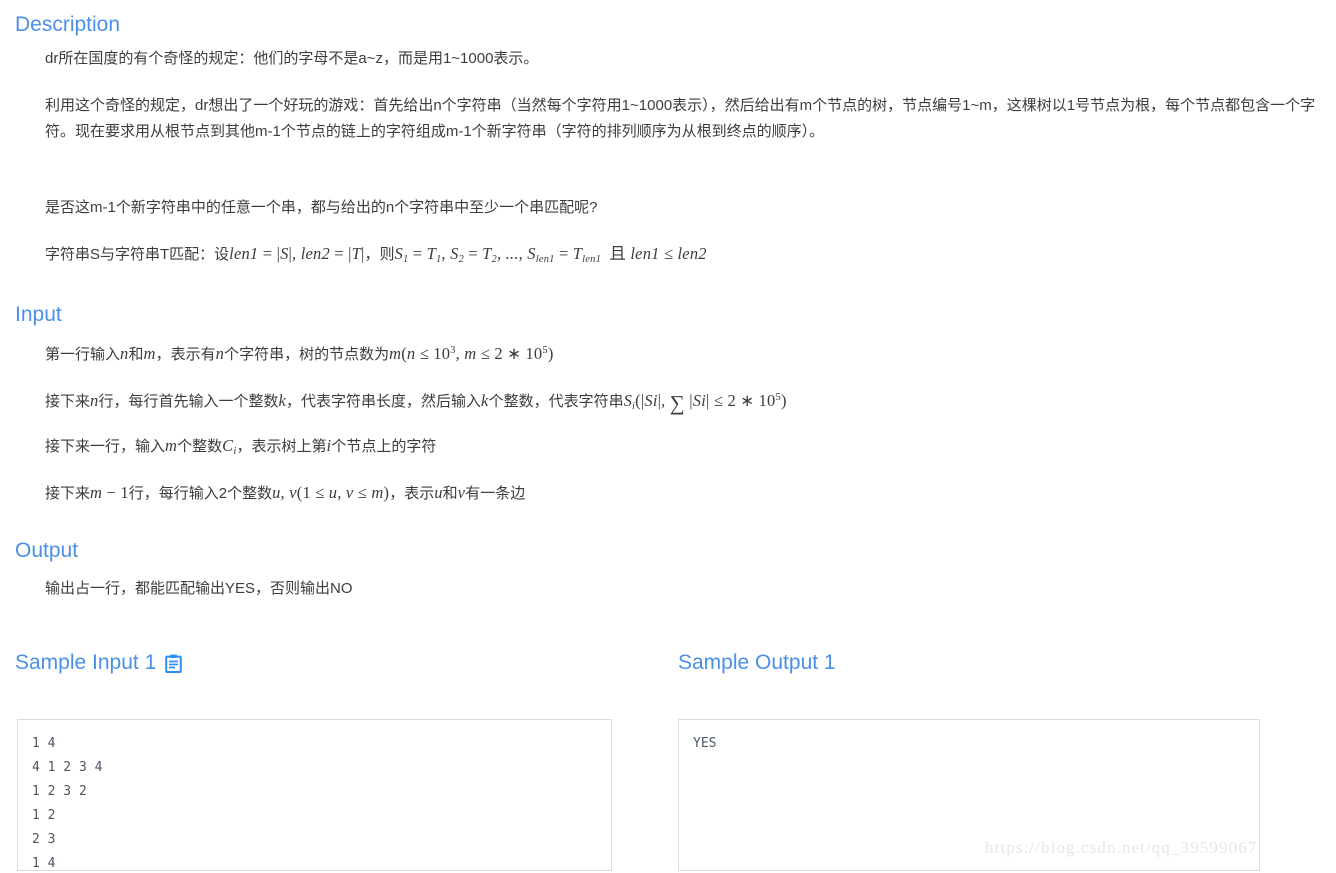 The image size is (1336, 873). I want to click on sample-input-title-row: Sample Input 1, so click(99, 662).